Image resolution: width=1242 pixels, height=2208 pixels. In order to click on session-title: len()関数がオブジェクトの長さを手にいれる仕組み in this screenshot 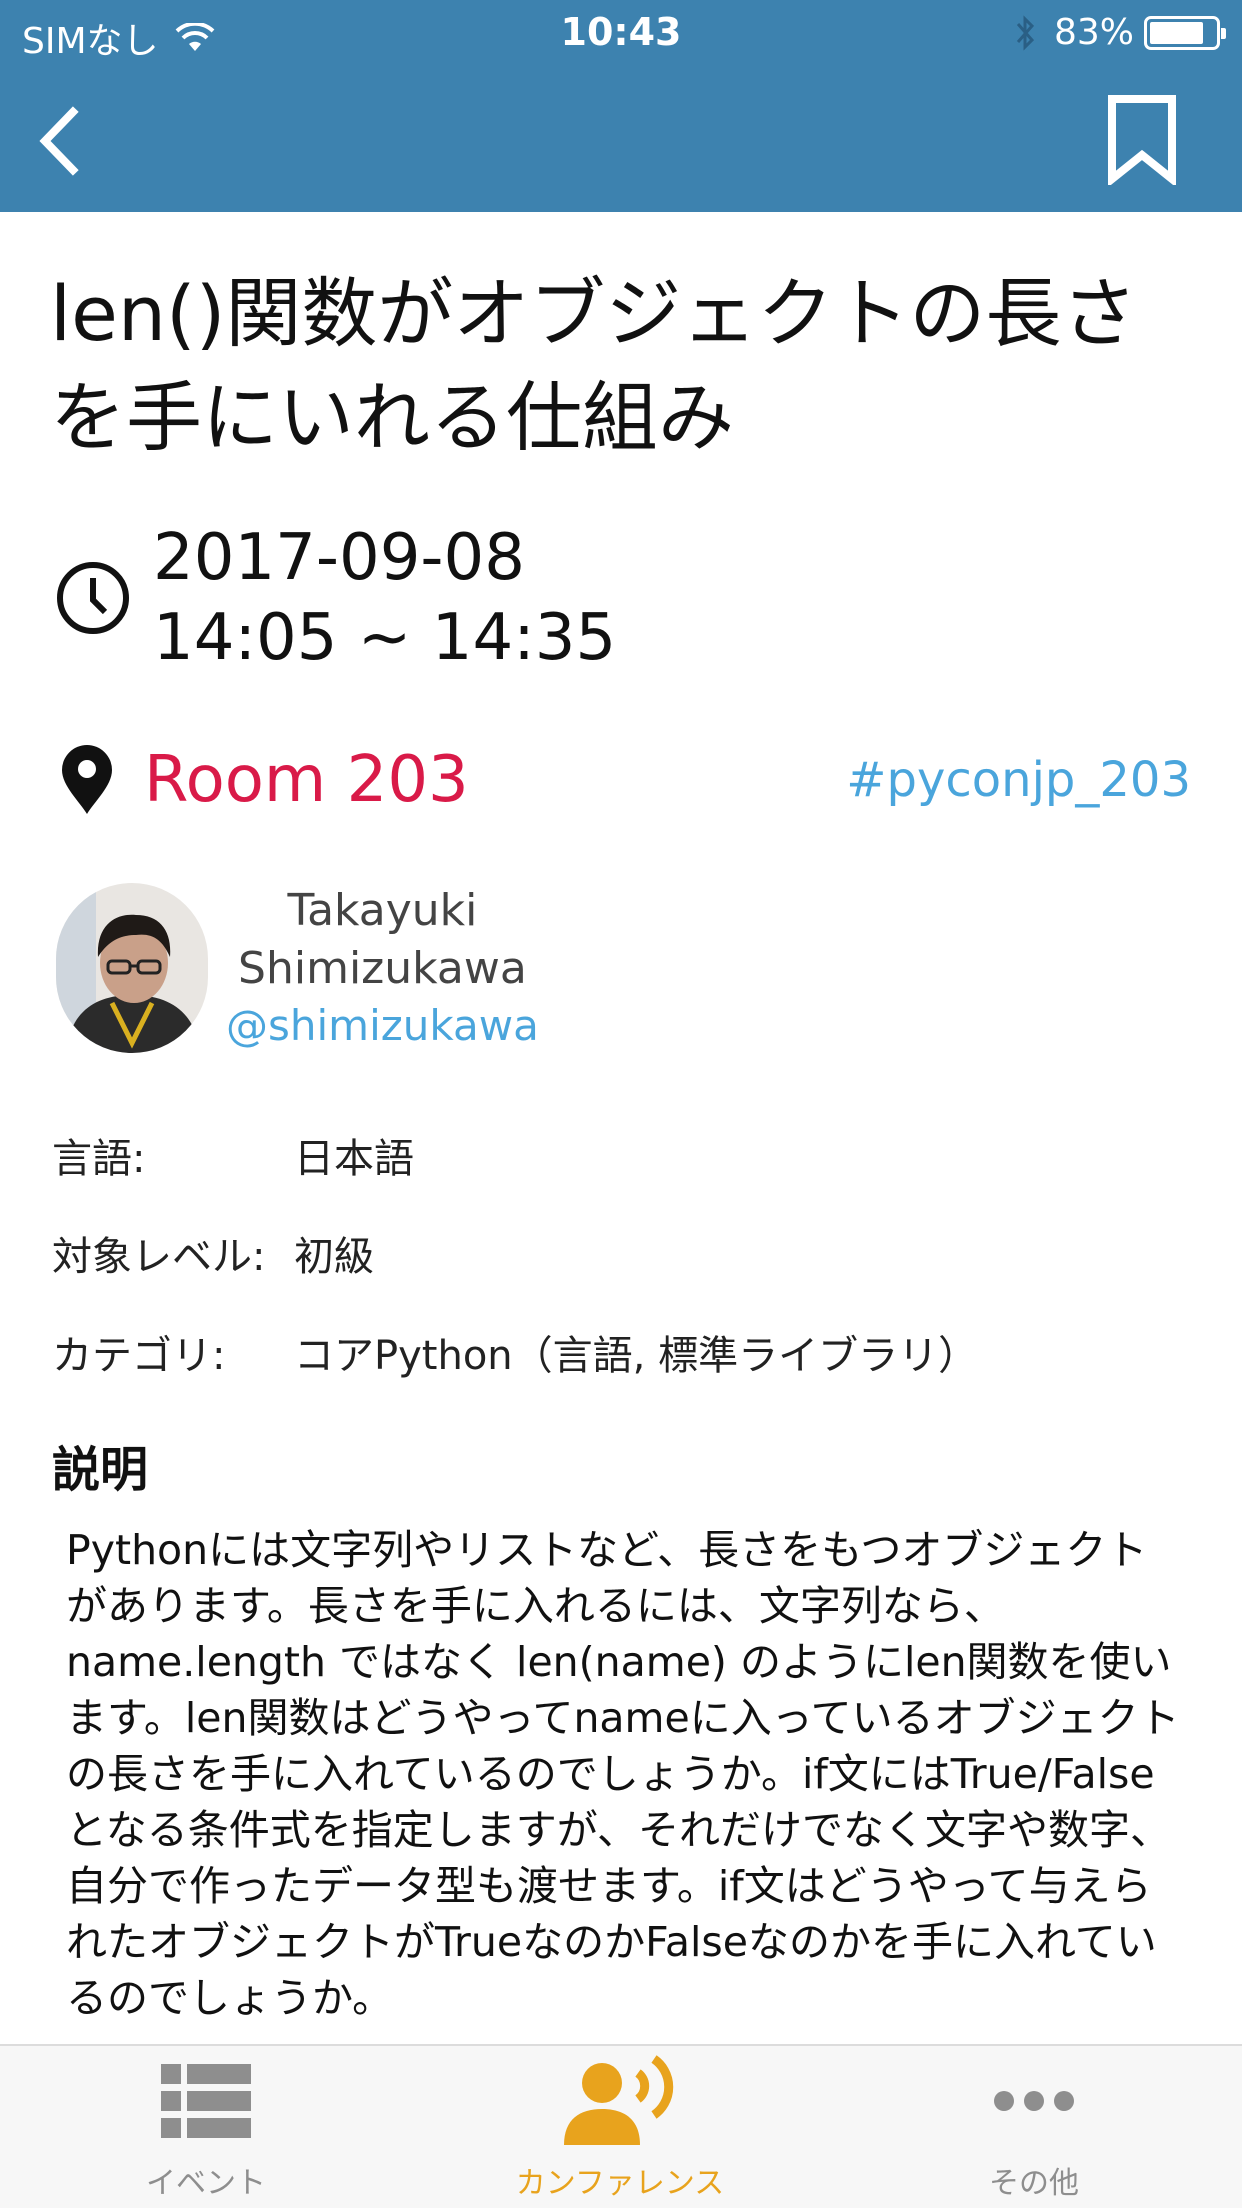, I will do `click(594, 365)`.